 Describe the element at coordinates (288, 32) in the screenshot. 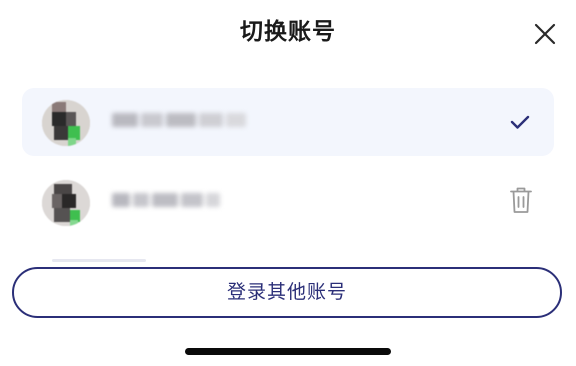

I see `dialog-title: 切换账号` at that location.